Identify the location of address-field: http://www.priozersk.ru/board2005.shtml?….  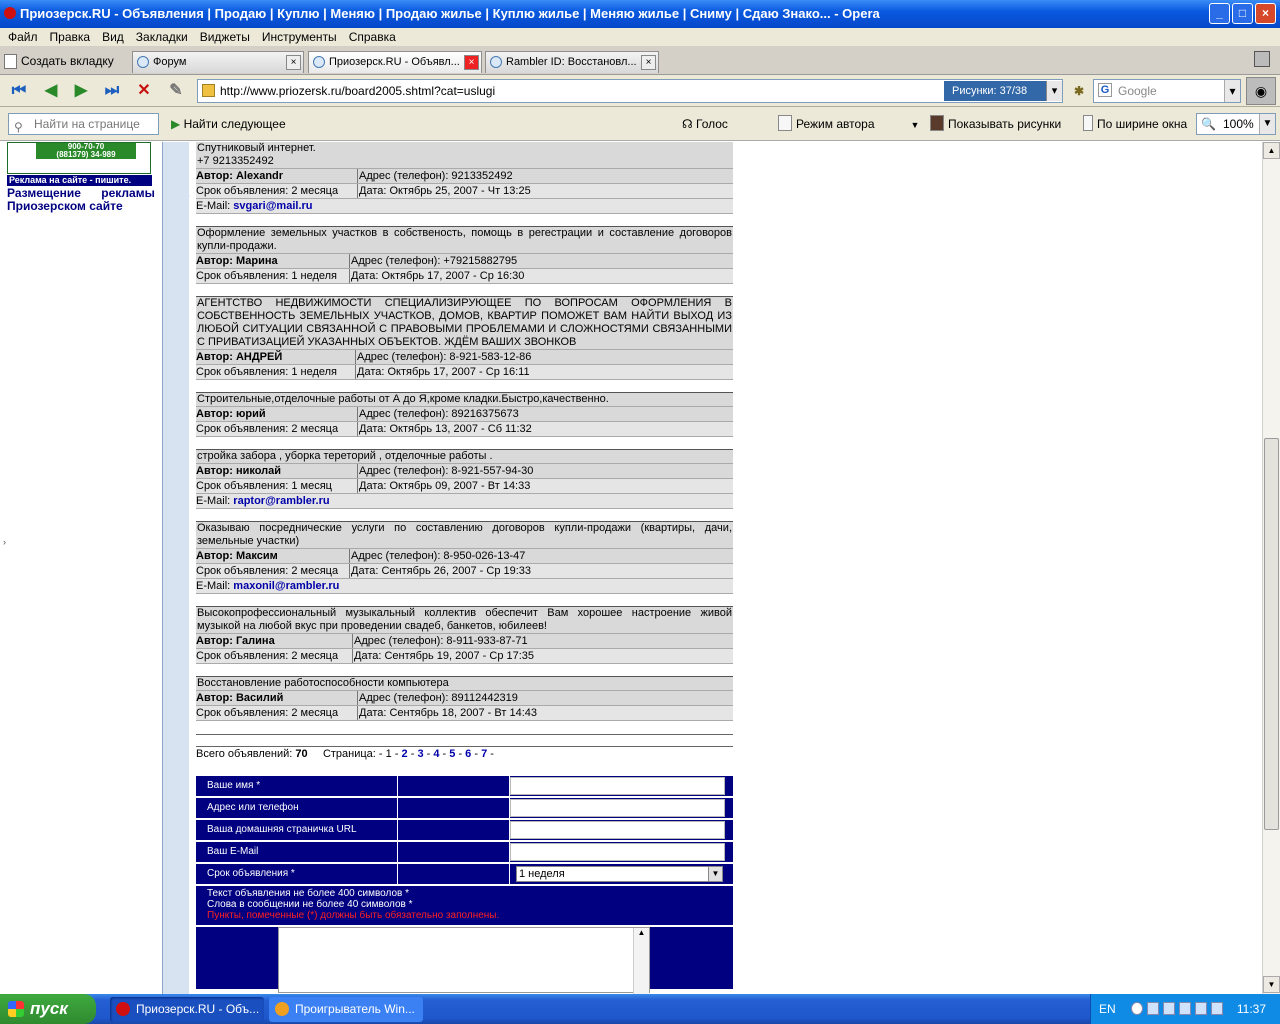
(630, 91).